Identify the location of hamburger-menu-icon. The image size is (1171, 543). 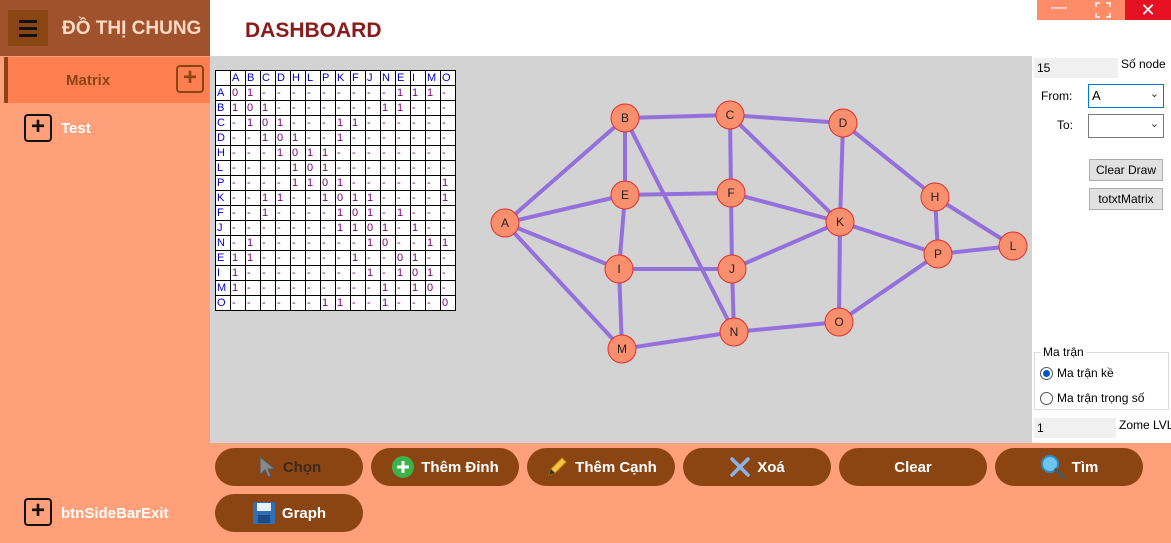
(28, 28).